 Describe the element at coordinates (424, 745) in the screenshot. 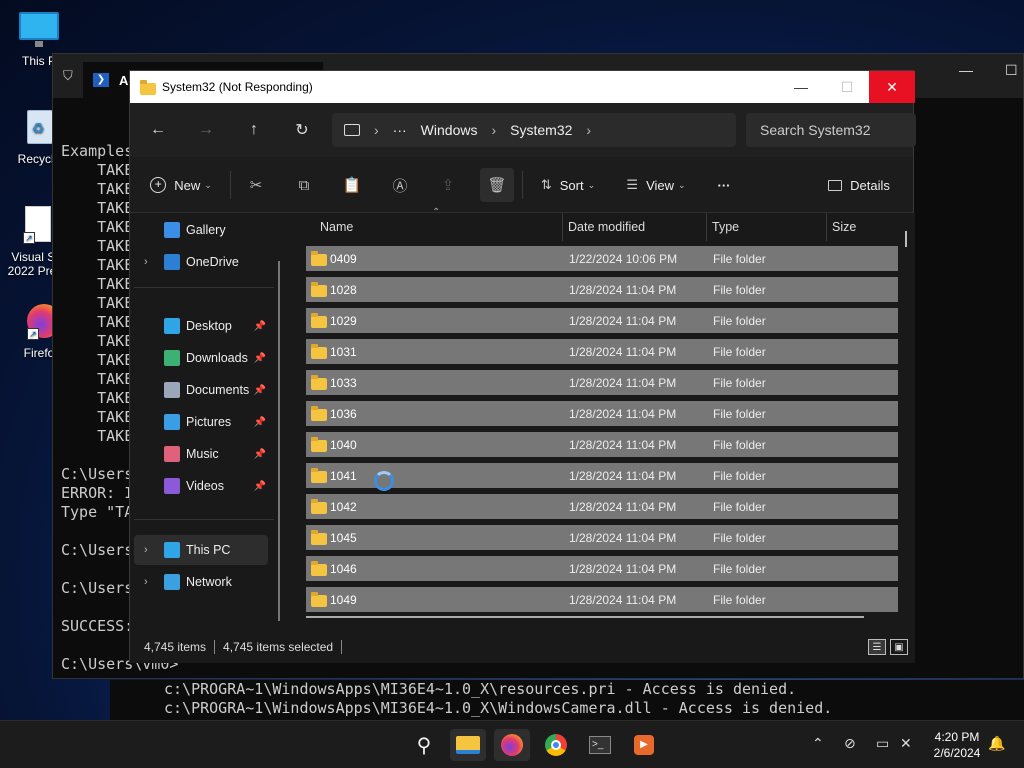

I see `search-icon: ⚲` at that location.